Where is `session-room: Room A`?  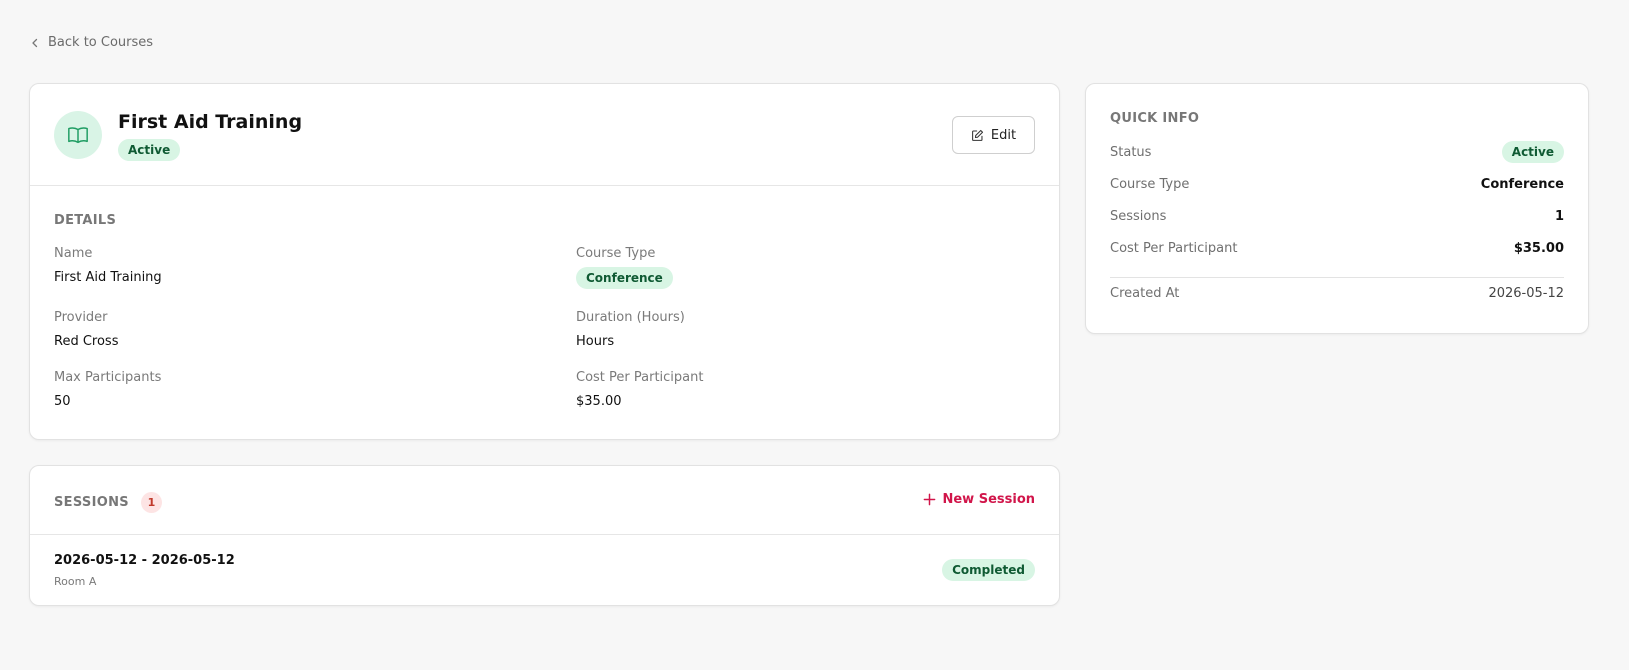
session-room: Room A is located at coordinates (75, 581).